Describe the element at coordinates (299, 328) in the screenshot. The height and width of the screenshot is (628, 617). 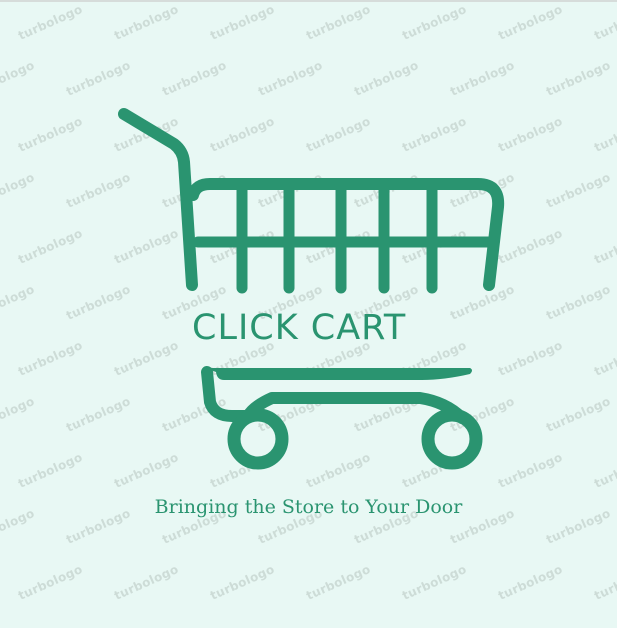
I see `brand-name: CLICK CART` at that location.